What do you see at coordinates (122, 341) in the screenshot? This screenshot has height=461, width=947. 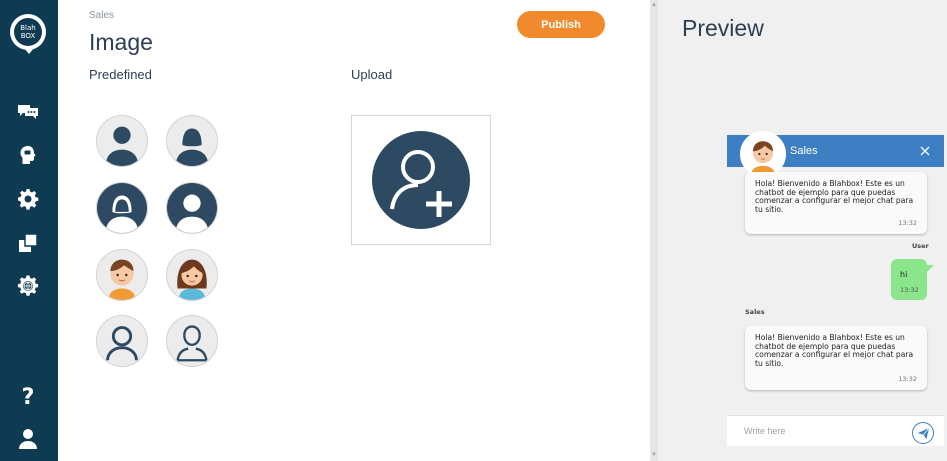 I see `avatar-option-outline-man` at bounding box center [122, 341].